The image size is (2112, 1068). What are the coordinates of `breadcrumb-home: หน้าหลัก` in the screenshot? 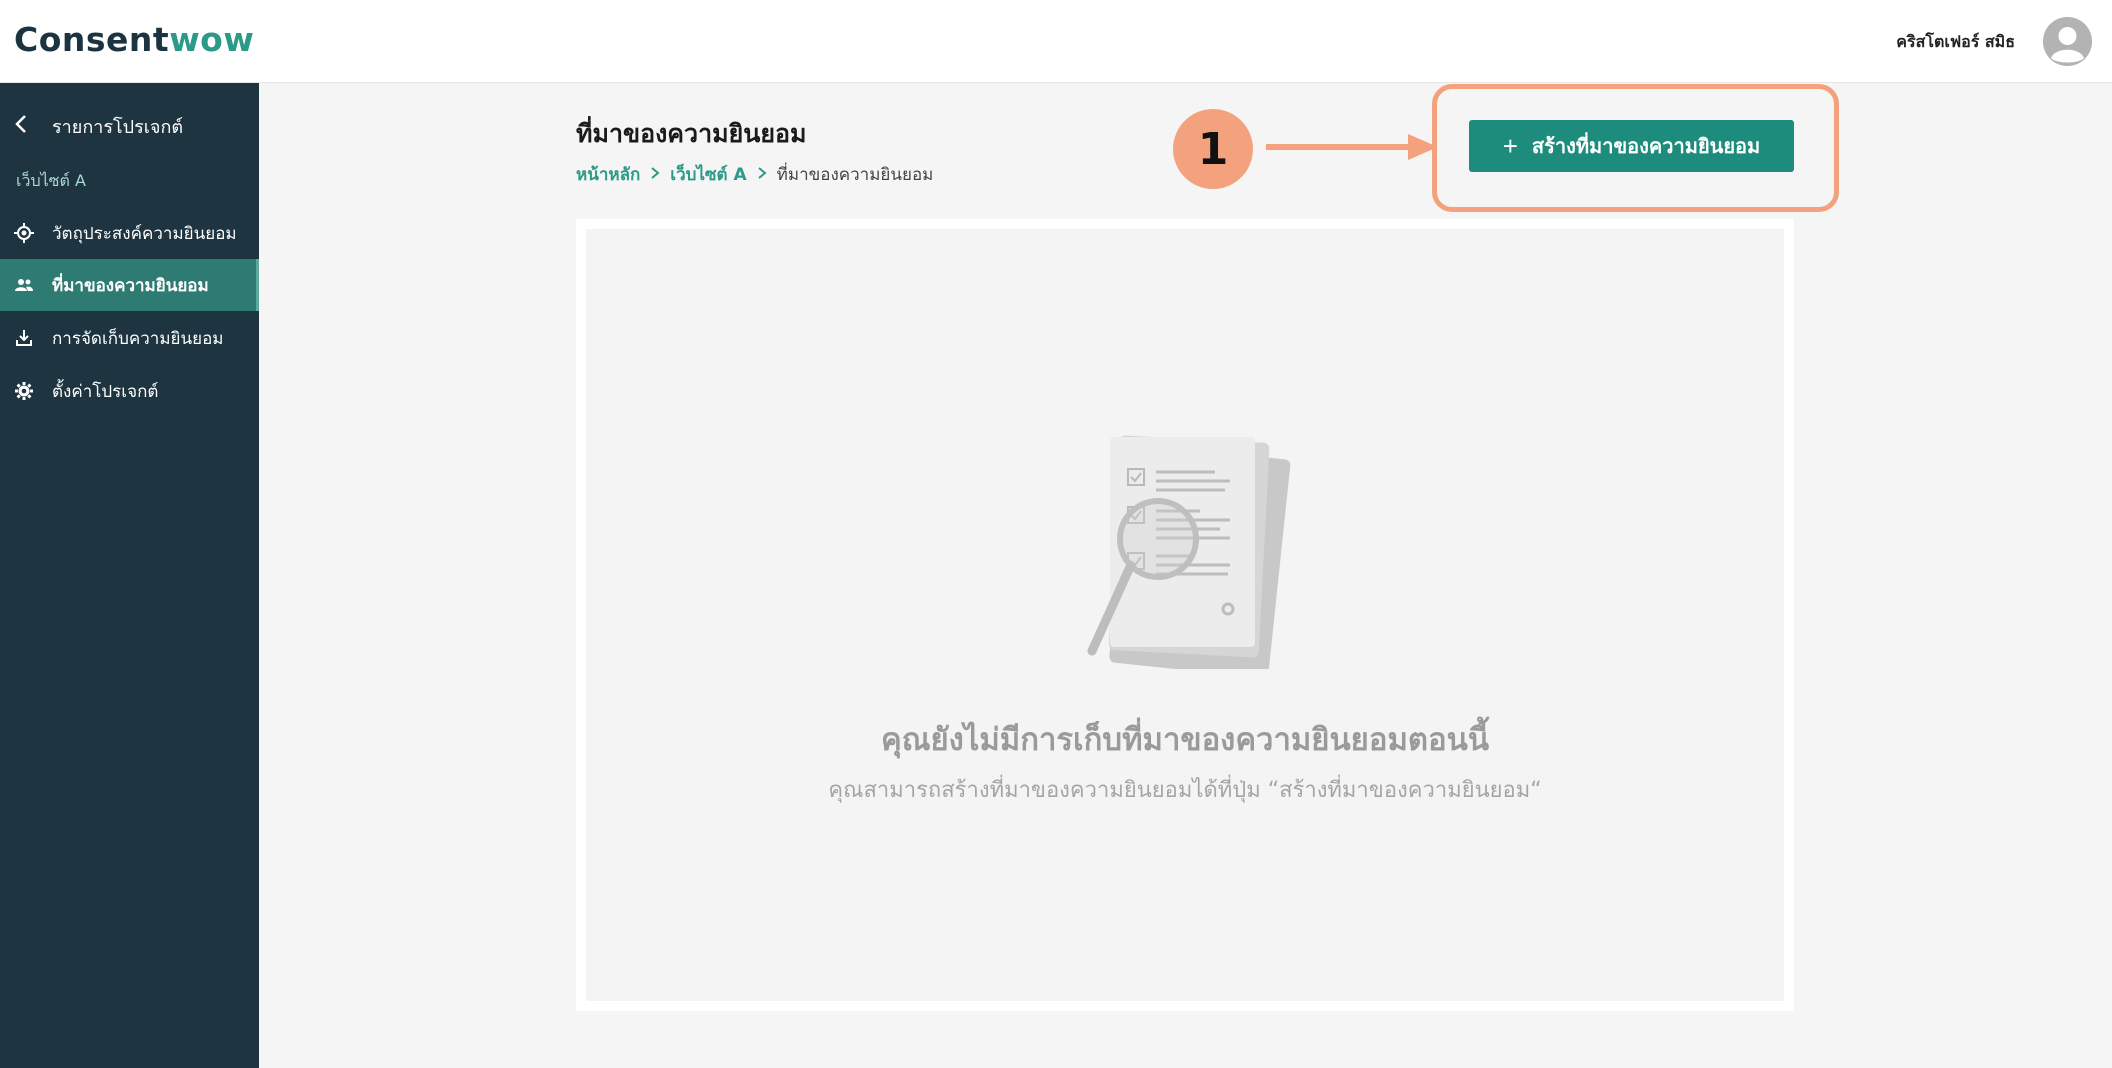 It's located at (608, 174).